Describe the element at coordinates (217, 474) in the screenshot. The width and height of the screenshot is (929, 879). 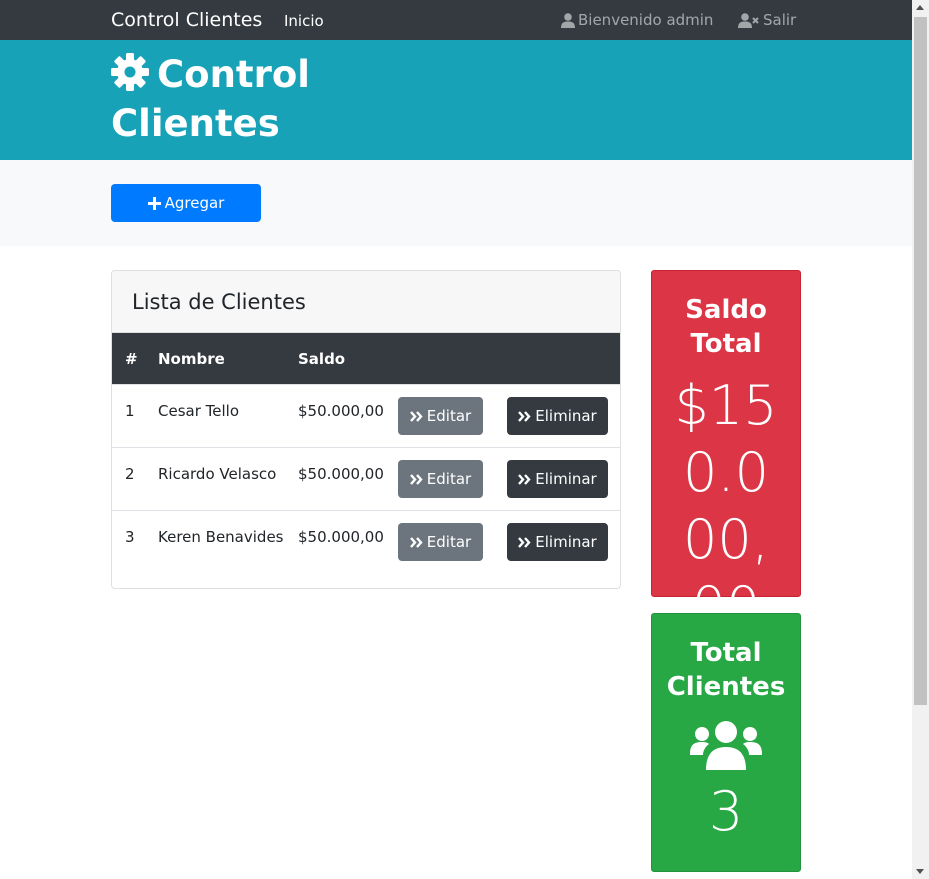
I see `client-name: Ricardo Velasco` at that location.